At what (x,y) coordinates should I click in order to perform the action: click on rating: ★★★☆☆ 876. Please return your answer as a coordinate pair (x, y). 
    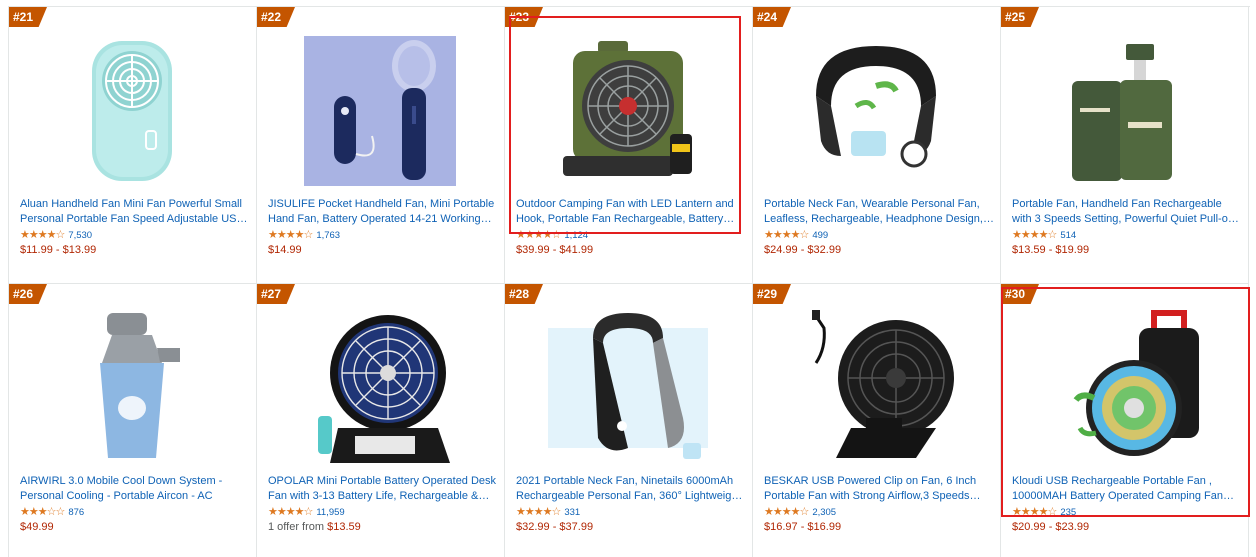
    Looking at the image, I should click on (52, 512).